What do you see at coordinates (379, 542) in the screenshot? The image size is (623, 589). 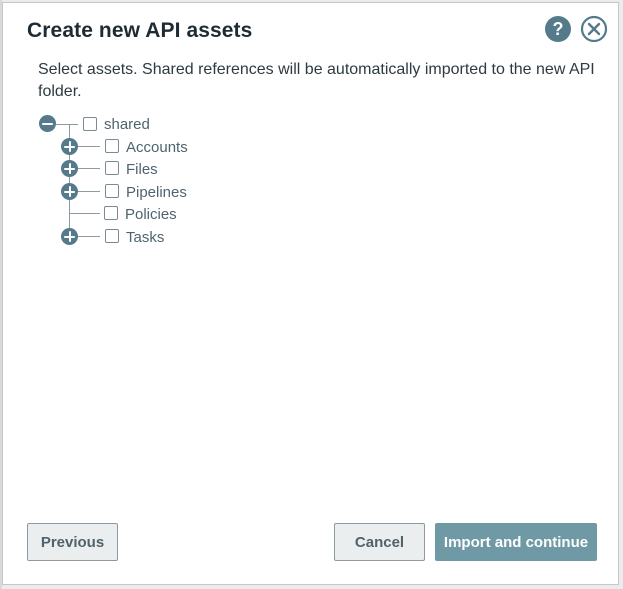 I see `cancel-button: Cancel` at bounding box center [379, 542].